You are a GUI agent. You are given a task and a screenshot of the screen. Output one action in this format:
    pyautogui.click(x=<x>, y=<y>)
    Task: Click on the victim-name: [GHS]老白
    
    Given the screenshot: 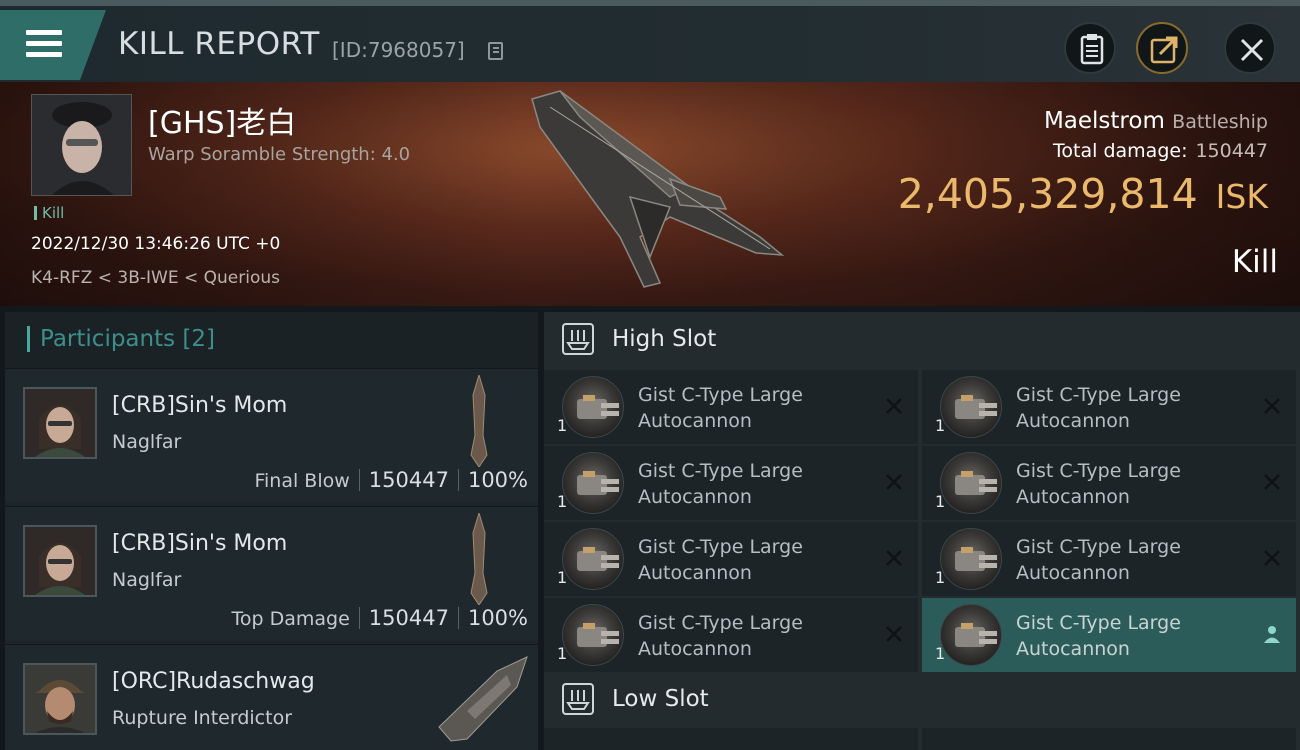 What is the action you would take?
    pyautogui.click(x=222, y=120)
    